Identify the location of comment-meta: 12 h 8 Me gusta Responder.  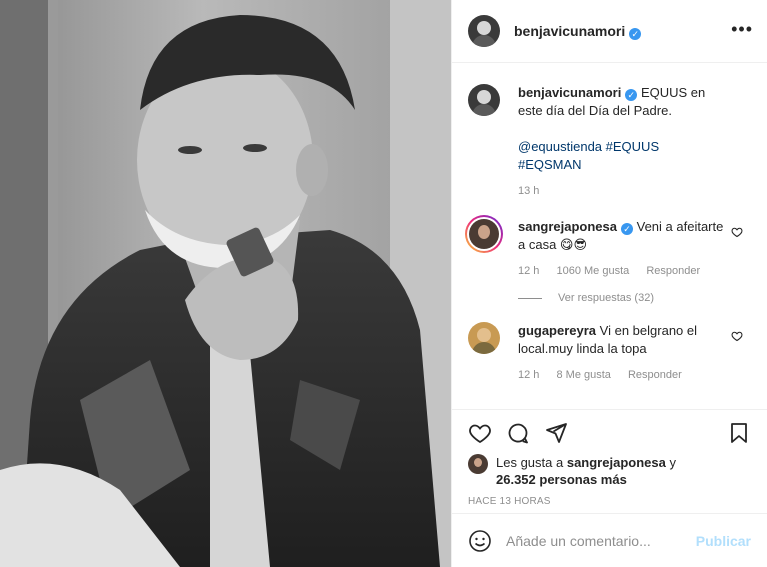
(621, 375).